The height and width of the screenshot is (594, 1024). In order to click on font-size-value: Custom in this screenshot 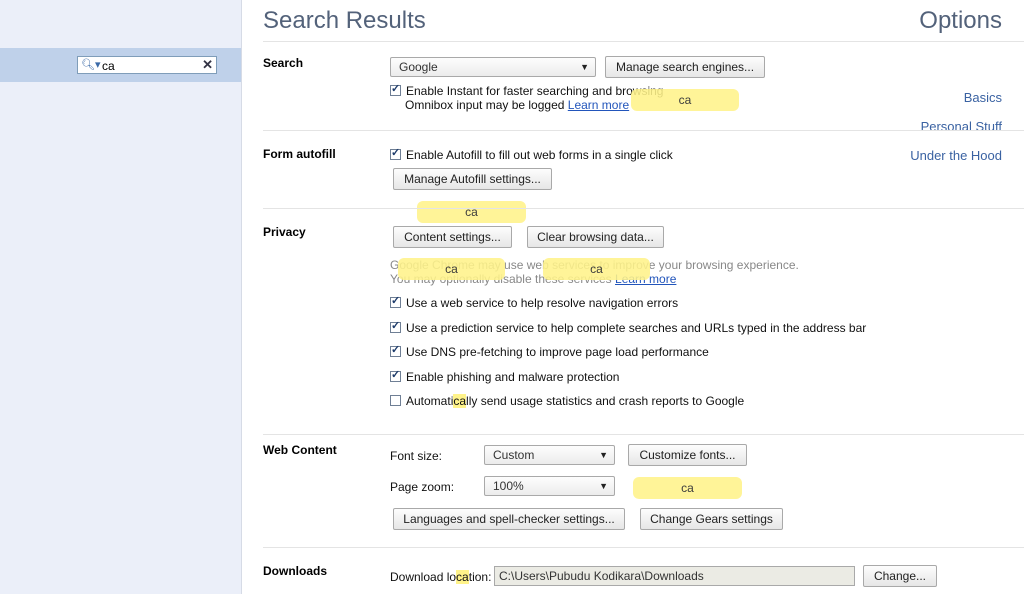, I will do `click(514, 455)`.